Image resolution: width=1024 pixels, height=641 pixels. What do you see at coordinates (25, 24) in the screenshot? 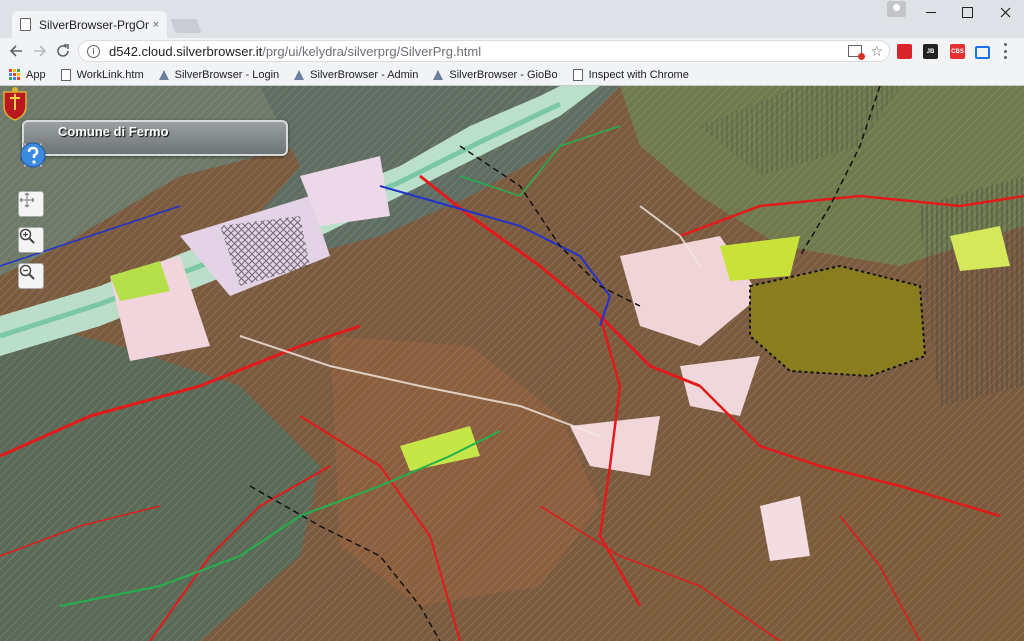
I see `document-icon` at bounding box center [25, 24].